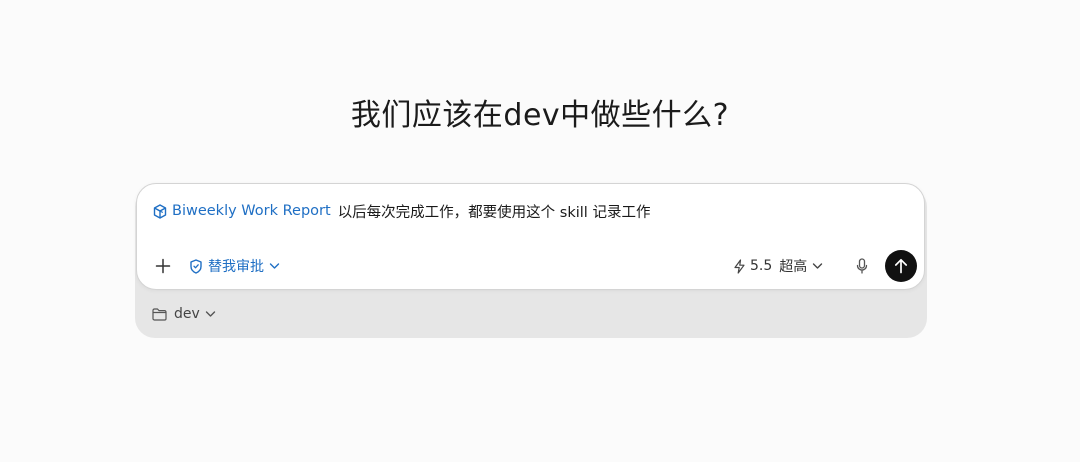 The width and height of the screenshot is (1080, 462). I want to click on reasoning-level: 超高, so click(793, 267).